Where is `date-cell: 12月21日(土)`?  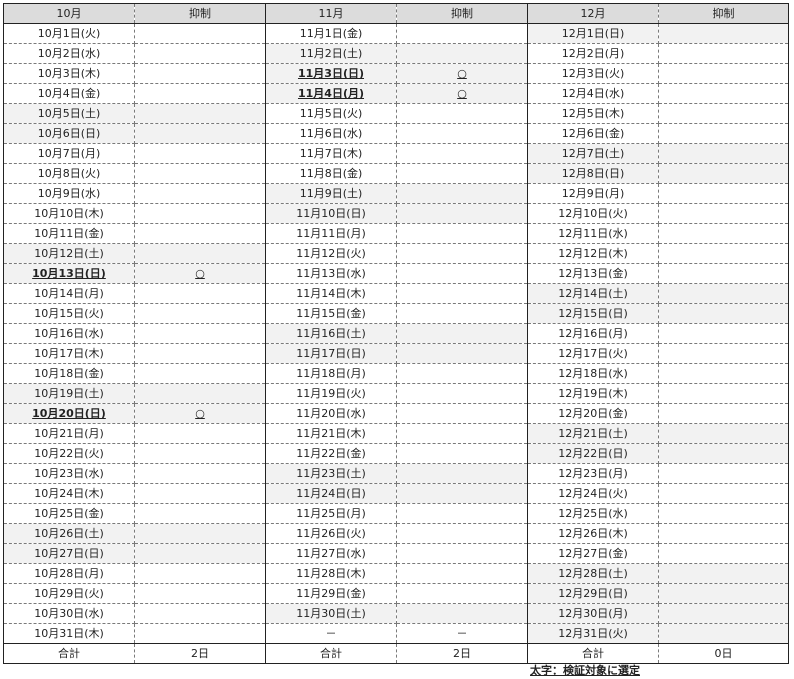
date-cell: 12月21日(土) is located at coordinates (593, 433).